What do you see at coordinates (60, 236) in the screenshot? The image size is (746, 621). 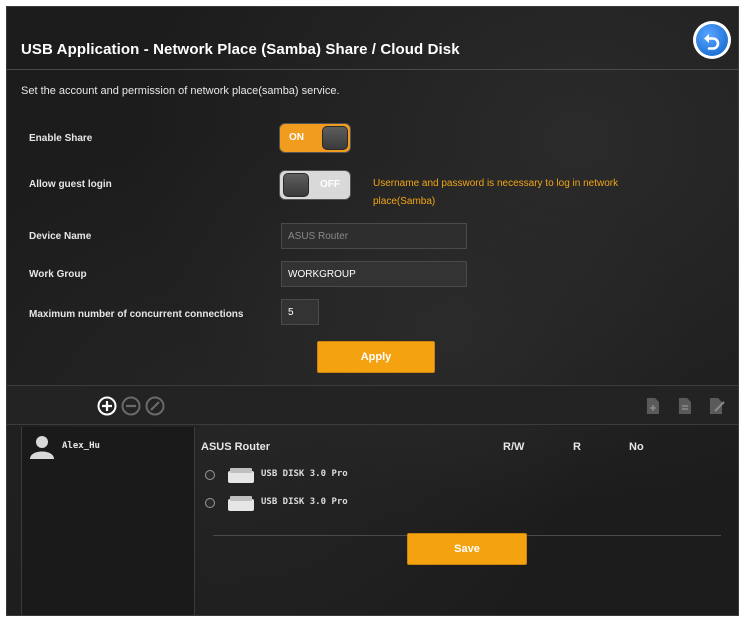 I see `device-name-label: Device Name` at bounding box center [60, 236].